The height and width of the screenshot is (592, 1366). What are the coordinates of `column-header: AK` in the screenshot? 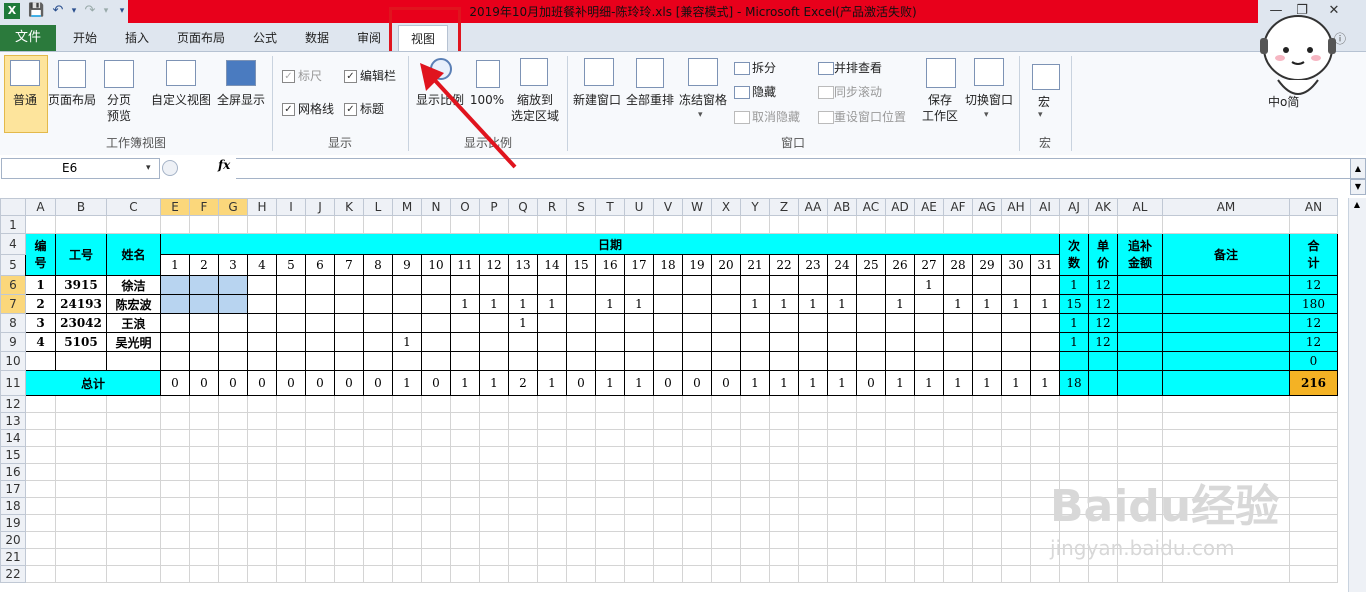 It's located at (1103, 207).